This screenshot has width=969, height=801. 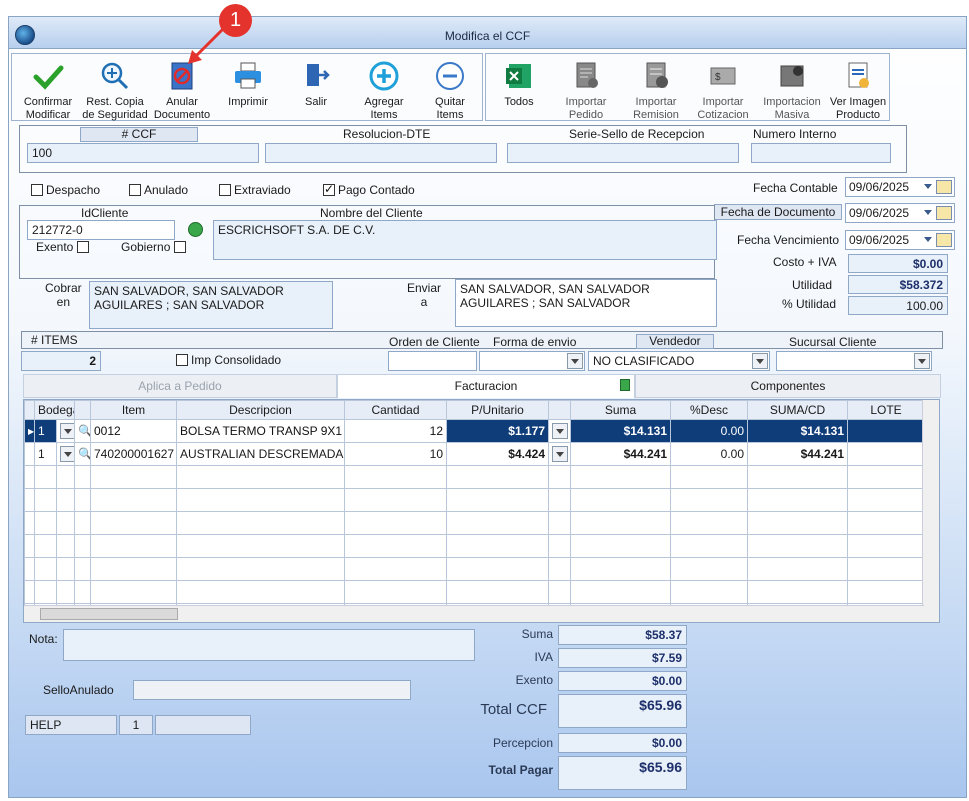 What do you see at coordinates (450, 76) in the screenshot?
I see `minus-circle-icon` at bounding box center [450, 76].